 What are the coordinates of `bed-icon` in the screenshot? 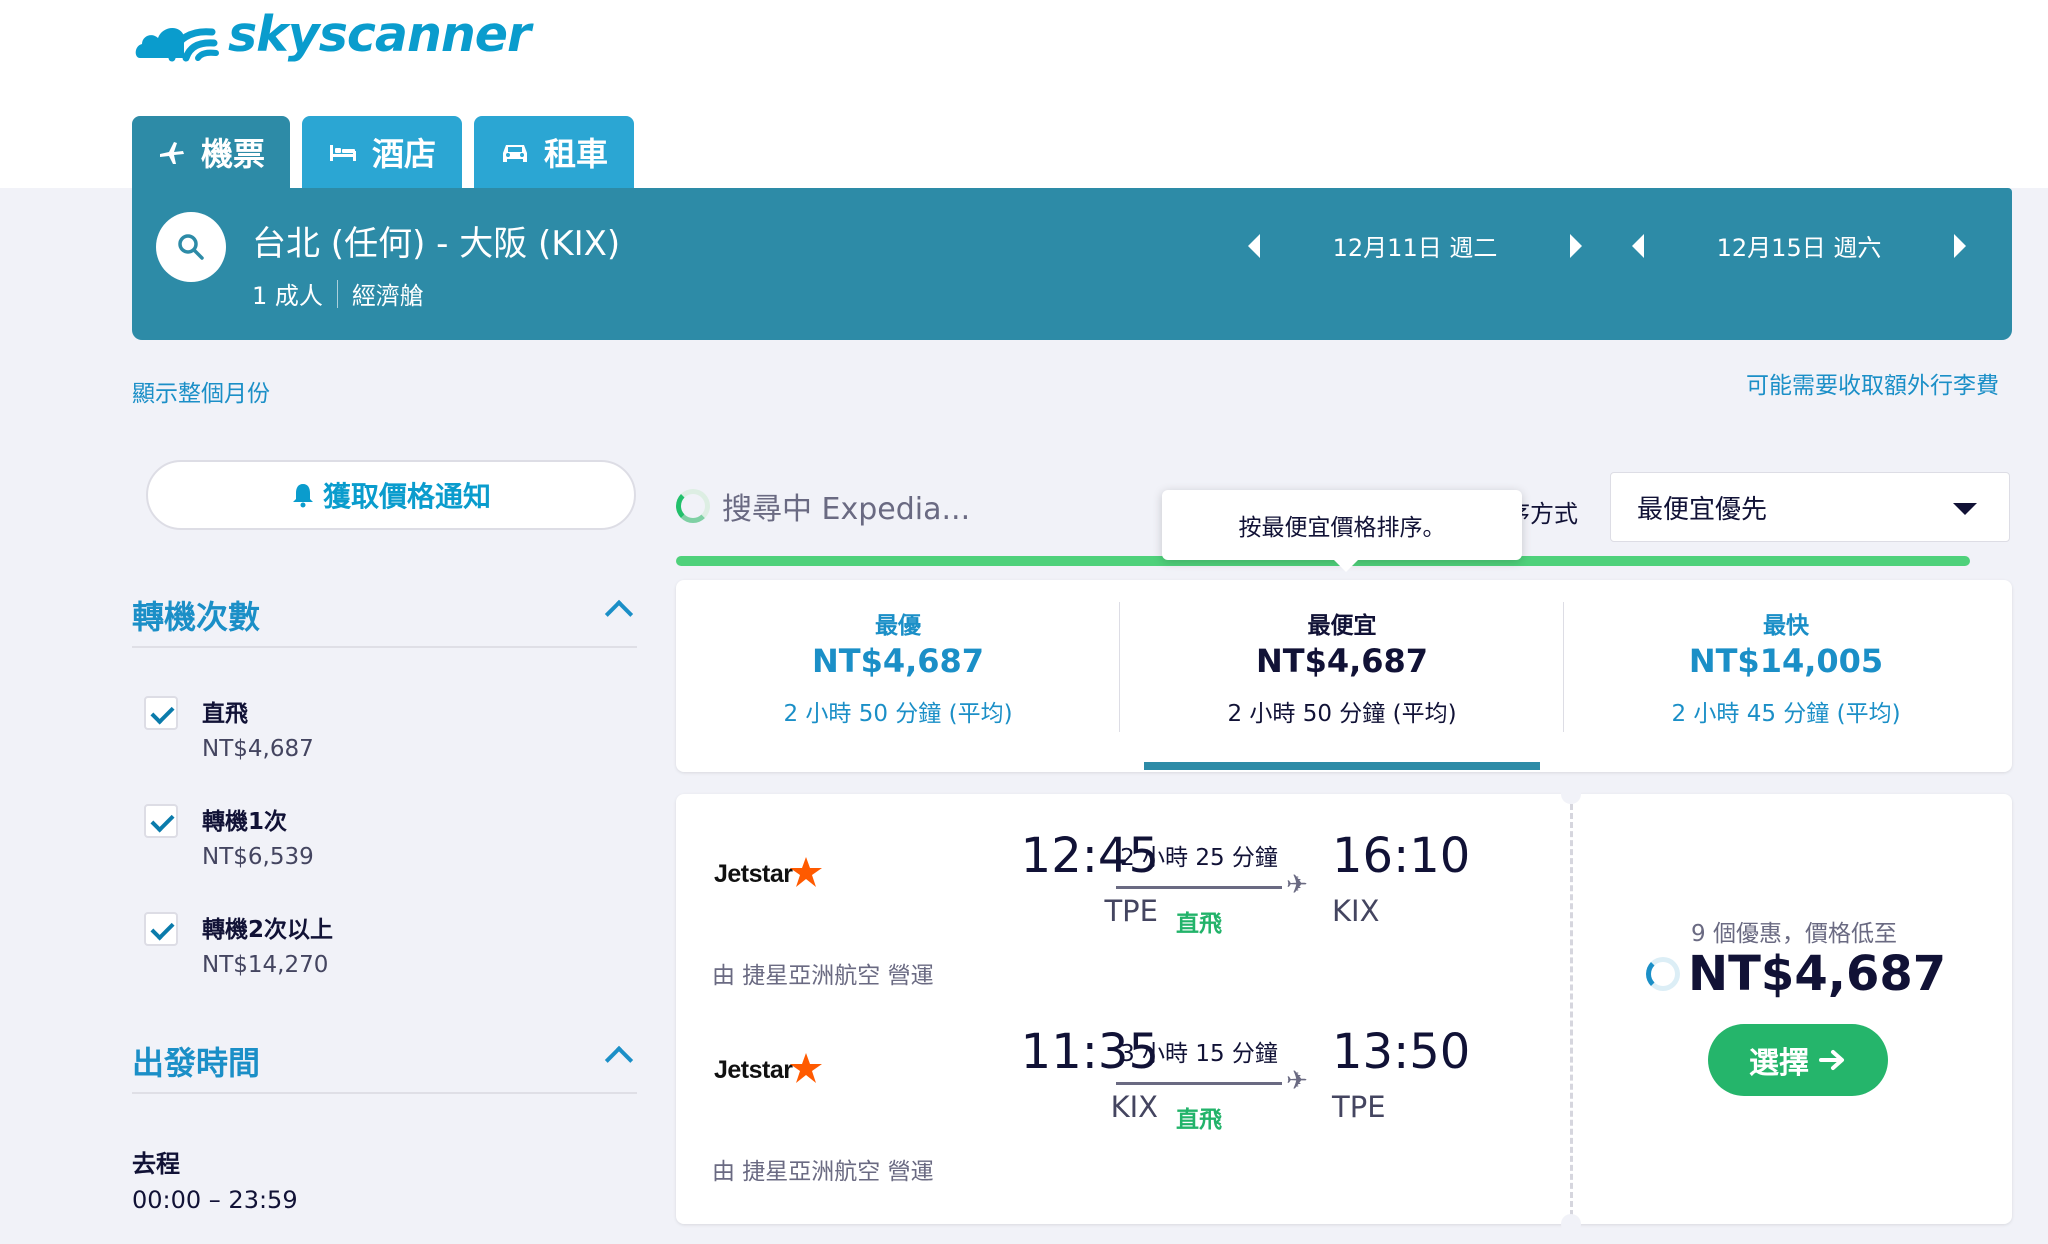 It's located at (342, 153).